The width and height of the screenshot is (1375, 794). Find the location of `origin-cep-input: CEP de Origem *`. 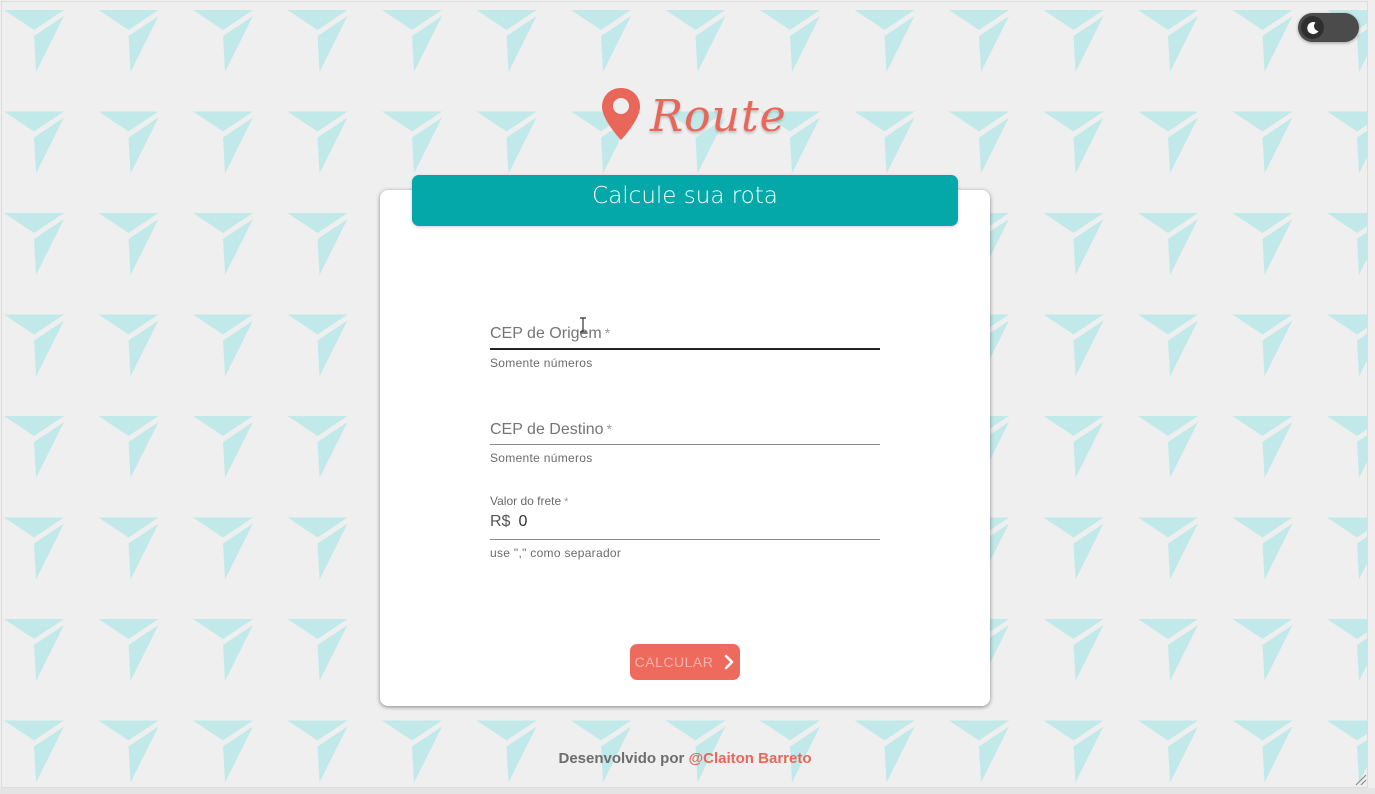

origin-cep-input: CEP de Origem * is located at coordinates (685, 333).